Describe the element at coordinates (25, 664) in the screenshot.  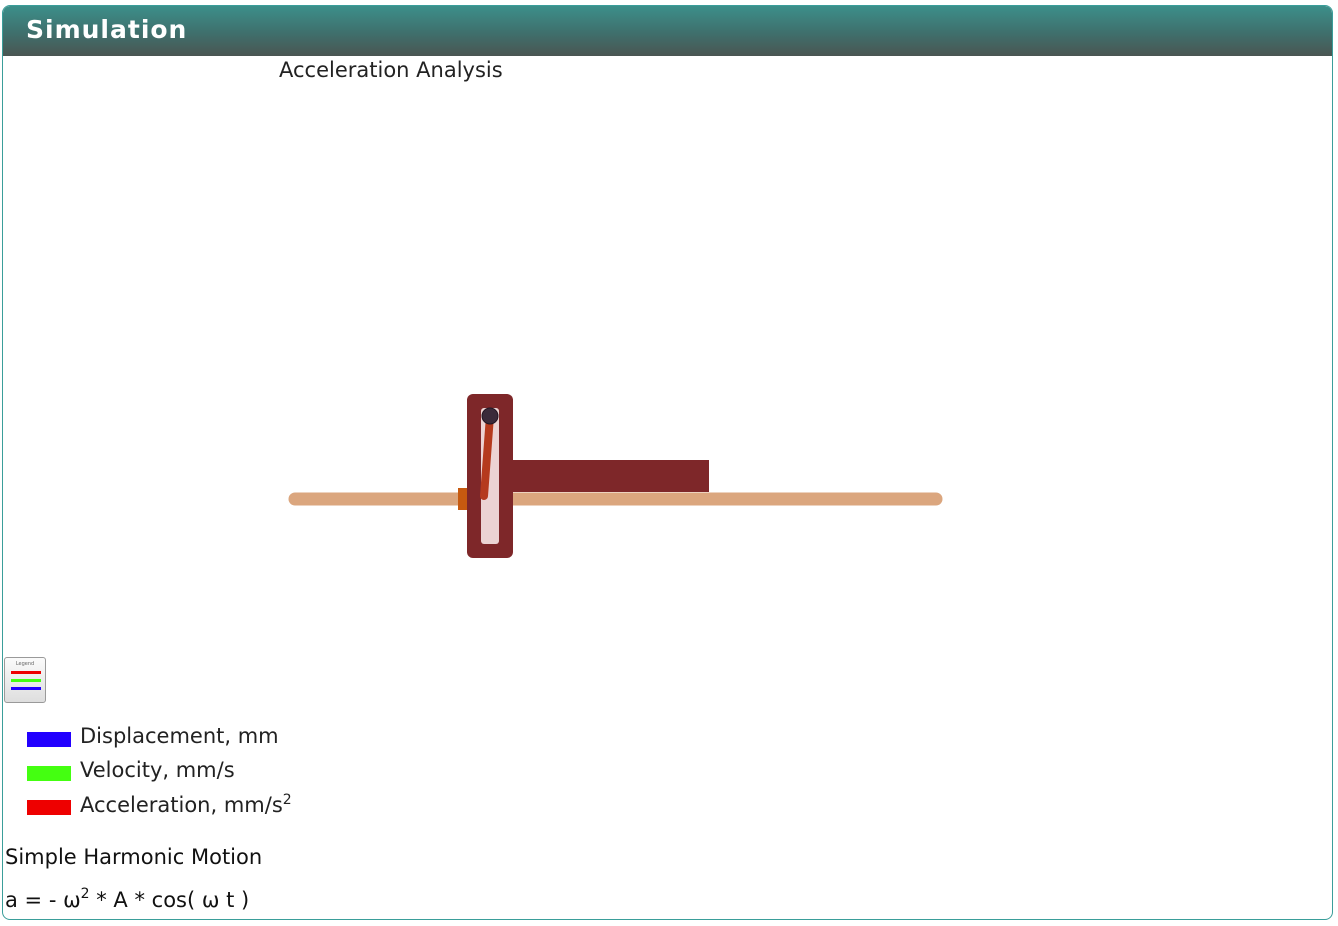
I see `legend-toggle-caption: Legend` at that location.